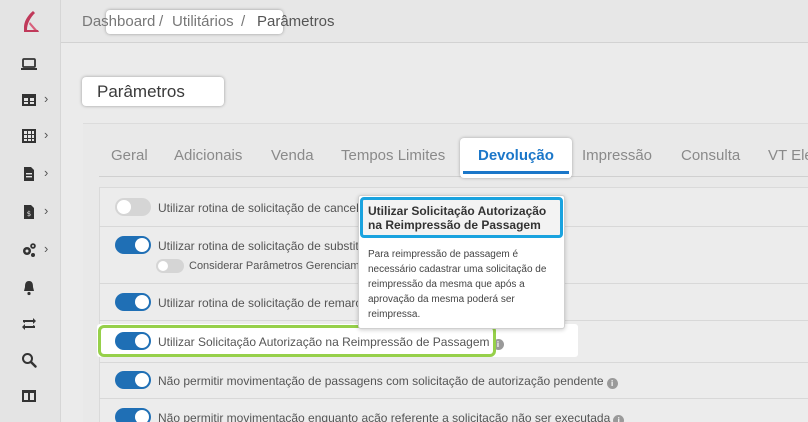 This screenshot has width=808, height=422. Describe the element at coordinates (292, 155) in the screenshot. I see `tab-venda: Venda` at that location.